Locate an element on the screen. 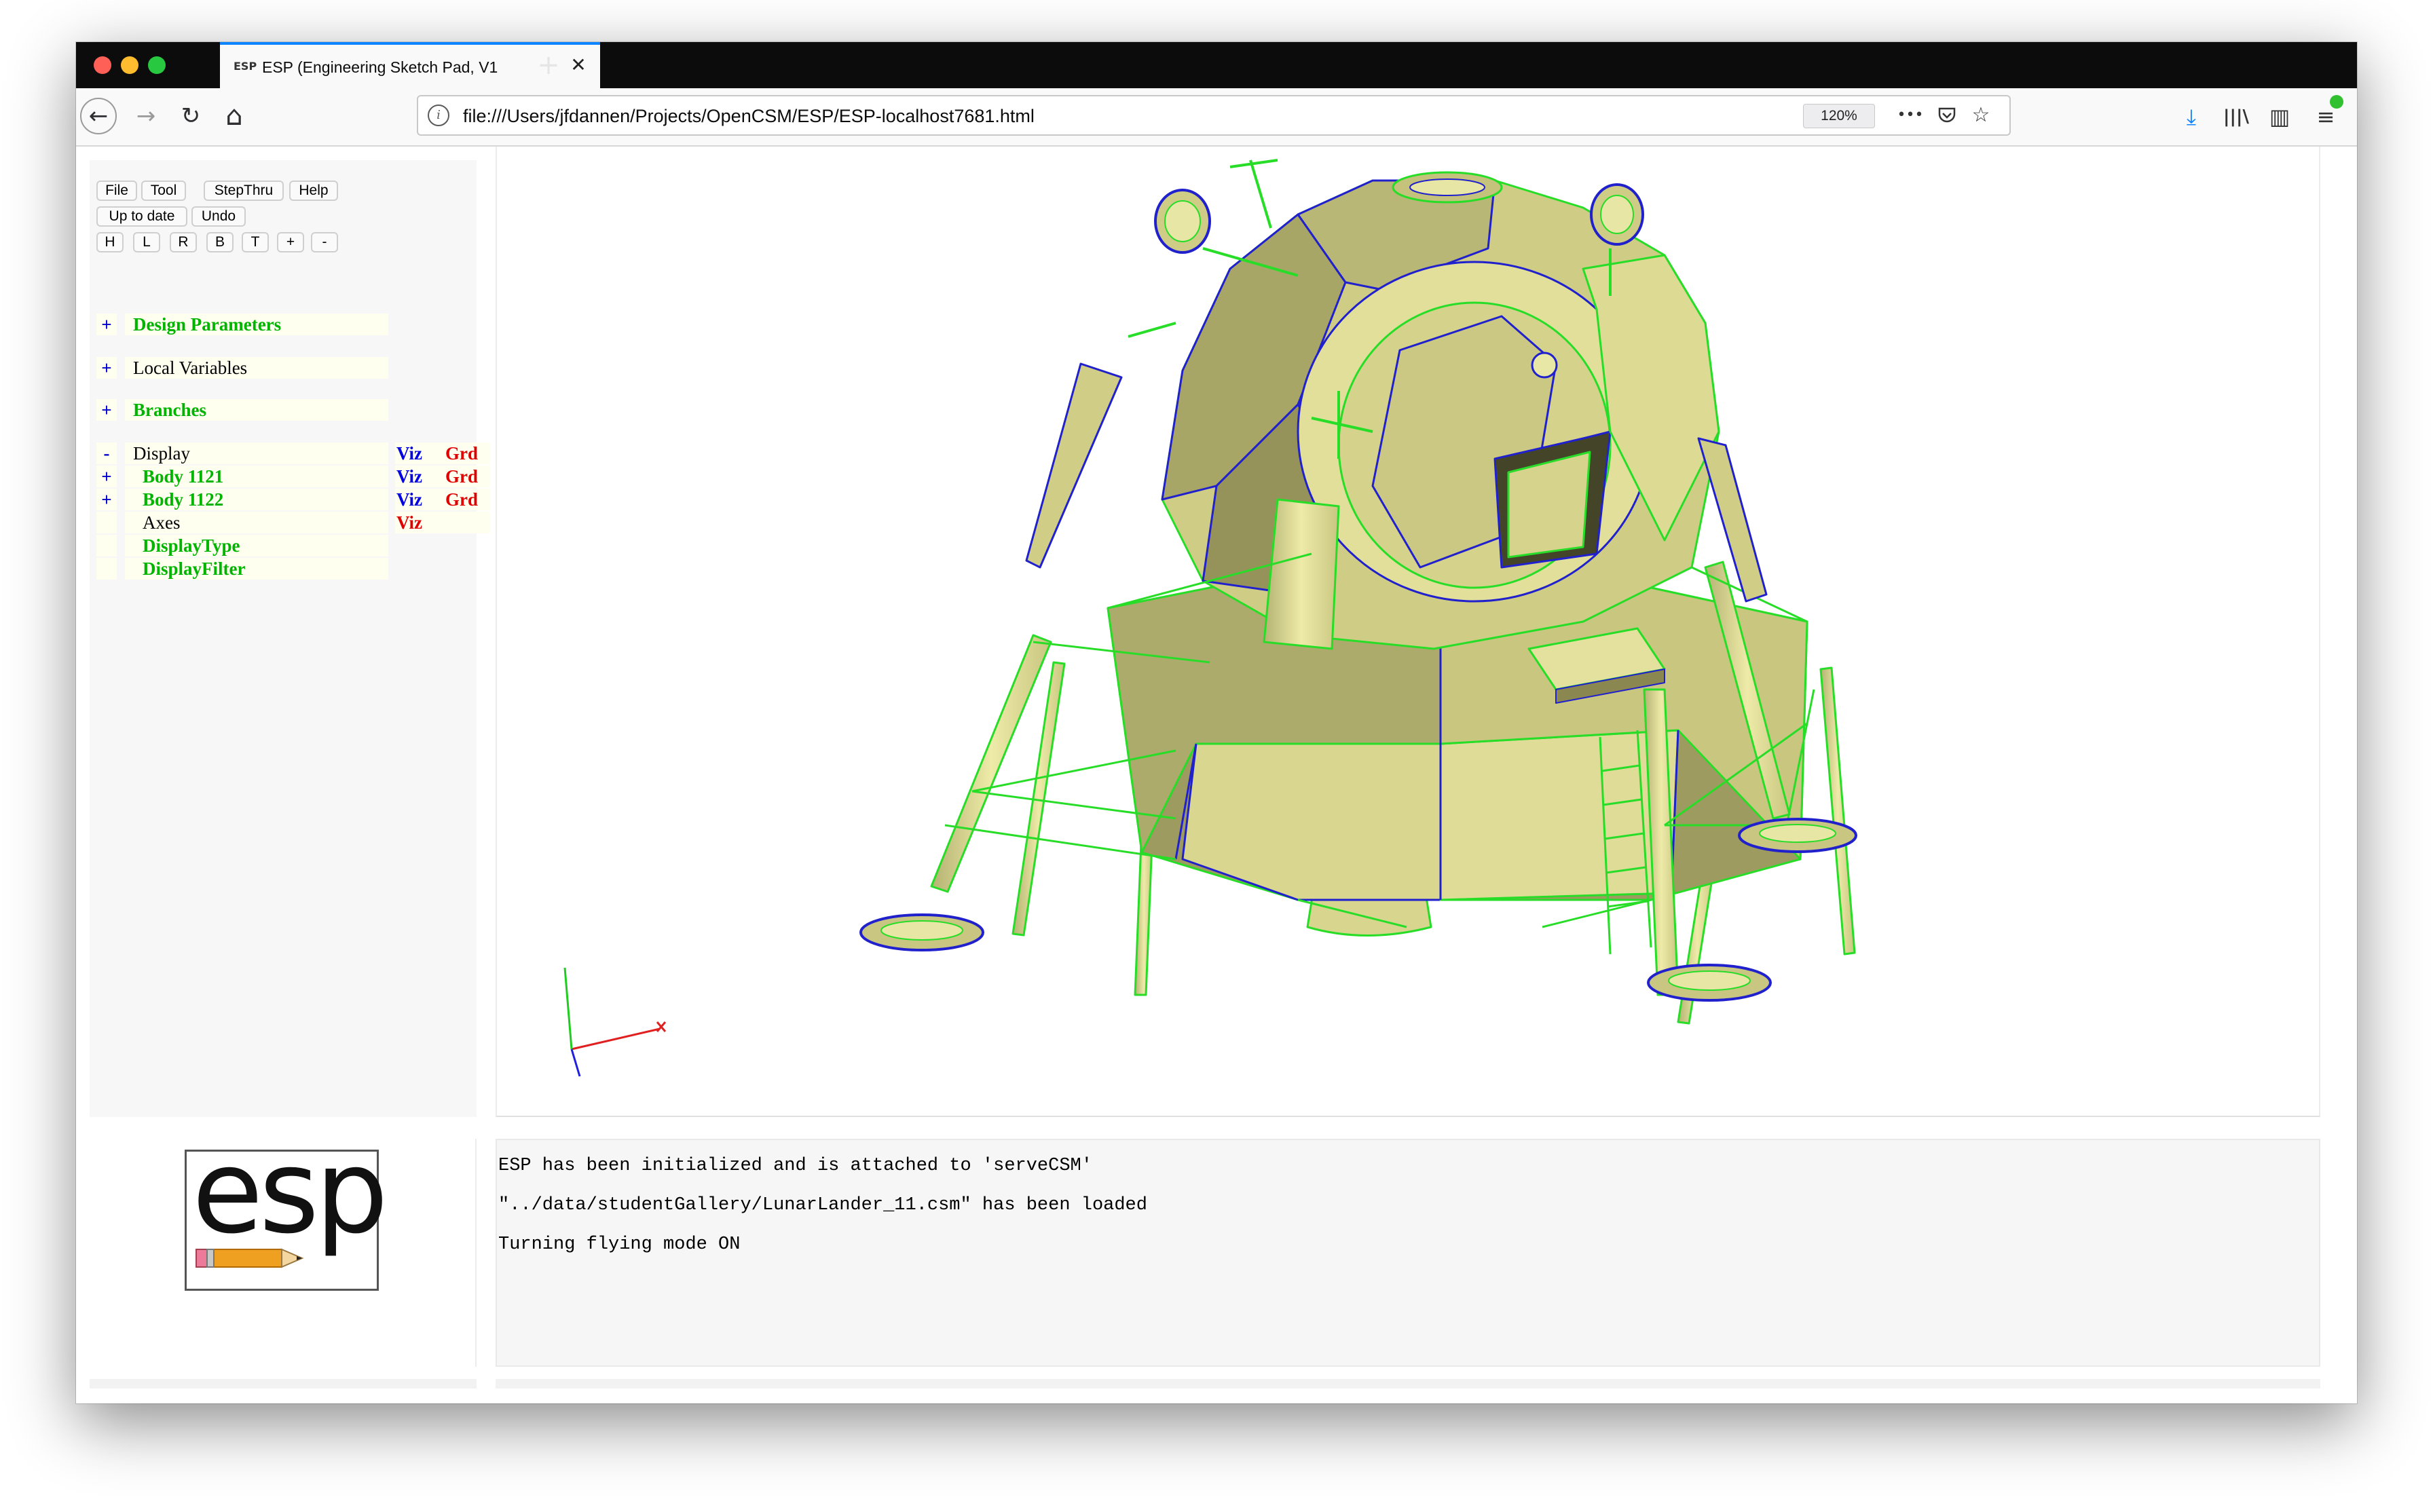  tree-item-display-filter: DisplayFilter is located at coordinates (242, 569).